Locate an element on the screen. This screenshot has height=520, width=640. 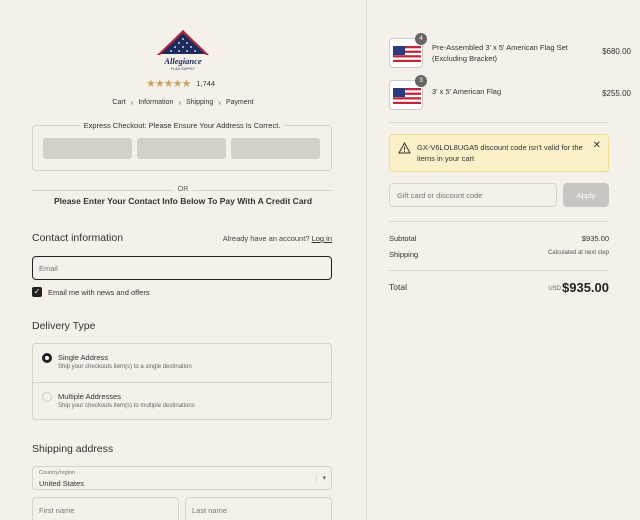
subtotal-label: Subtotal is located at coordinates (403, 238).